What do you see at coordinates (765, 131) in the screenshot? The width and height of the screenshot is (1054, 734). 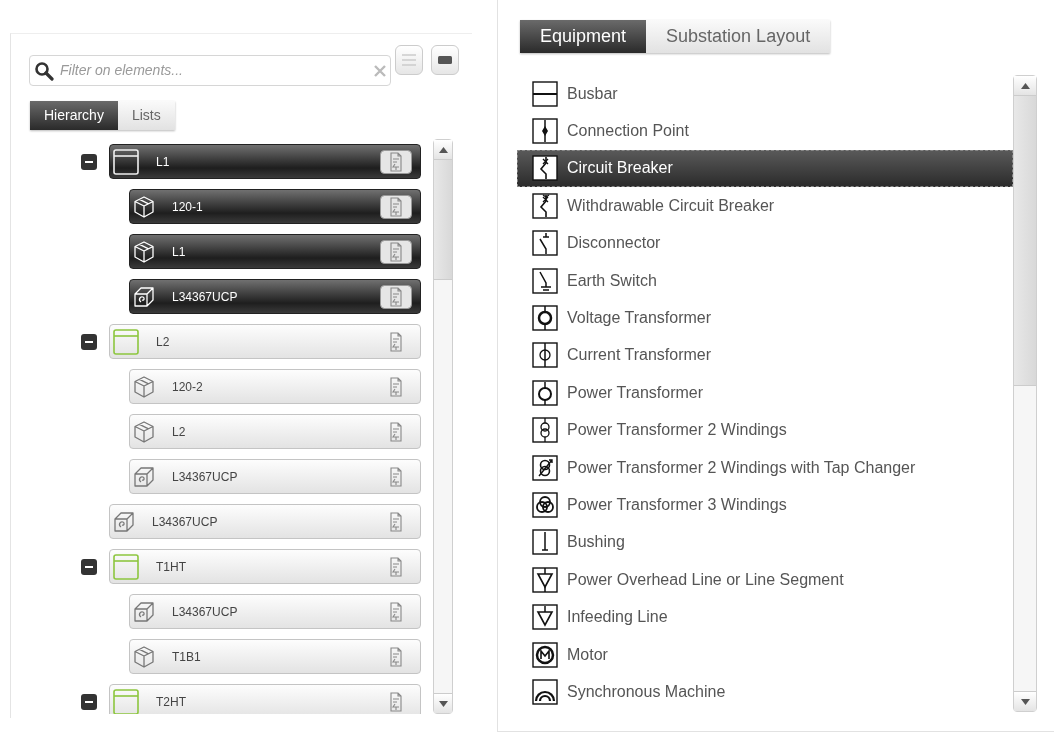 I see `equipment-item: Connection Point` at bounding box center [765, 131].